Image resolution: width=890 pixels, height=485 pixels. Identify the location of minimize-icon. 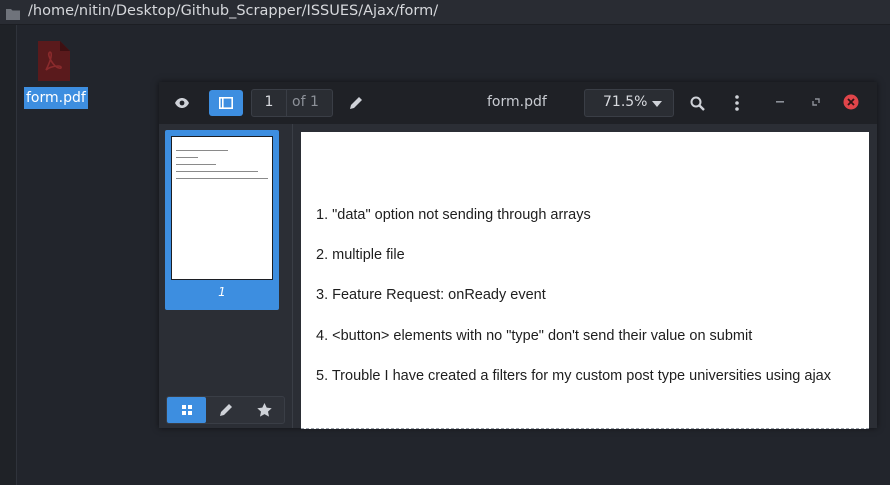
(780, 102).